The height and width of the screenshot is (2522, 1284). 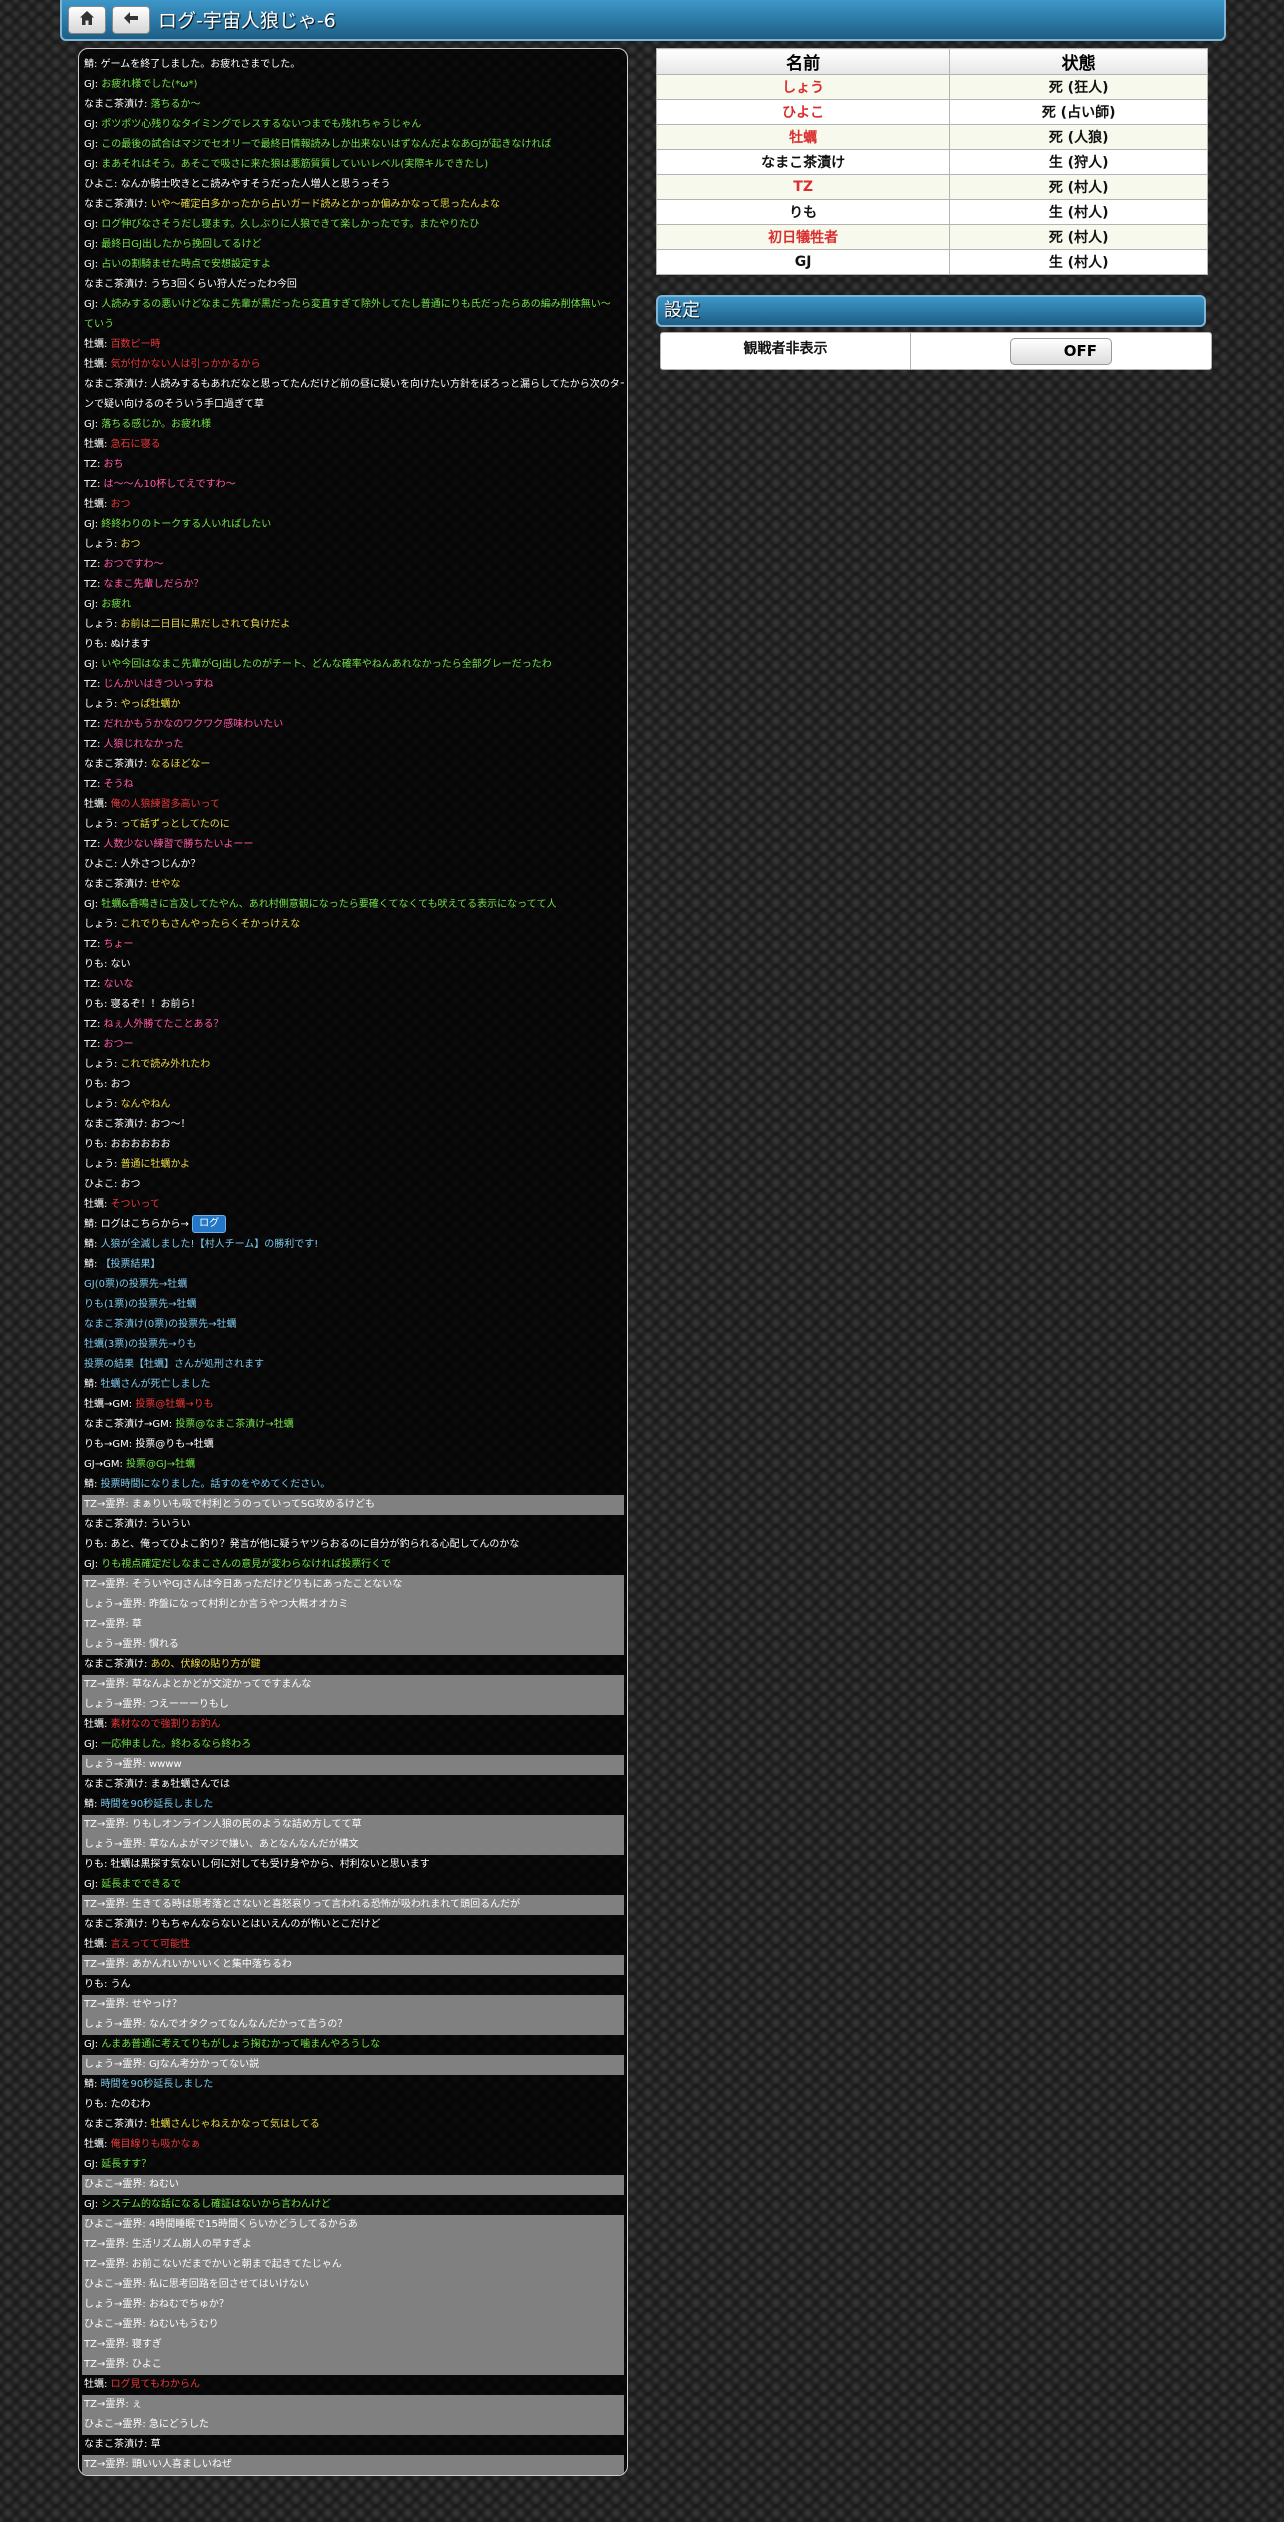 What do you see at coordinates (209, 1224) in the screenshot?
I see `log-link-button: ログ` at bounding box center [209, 1224].